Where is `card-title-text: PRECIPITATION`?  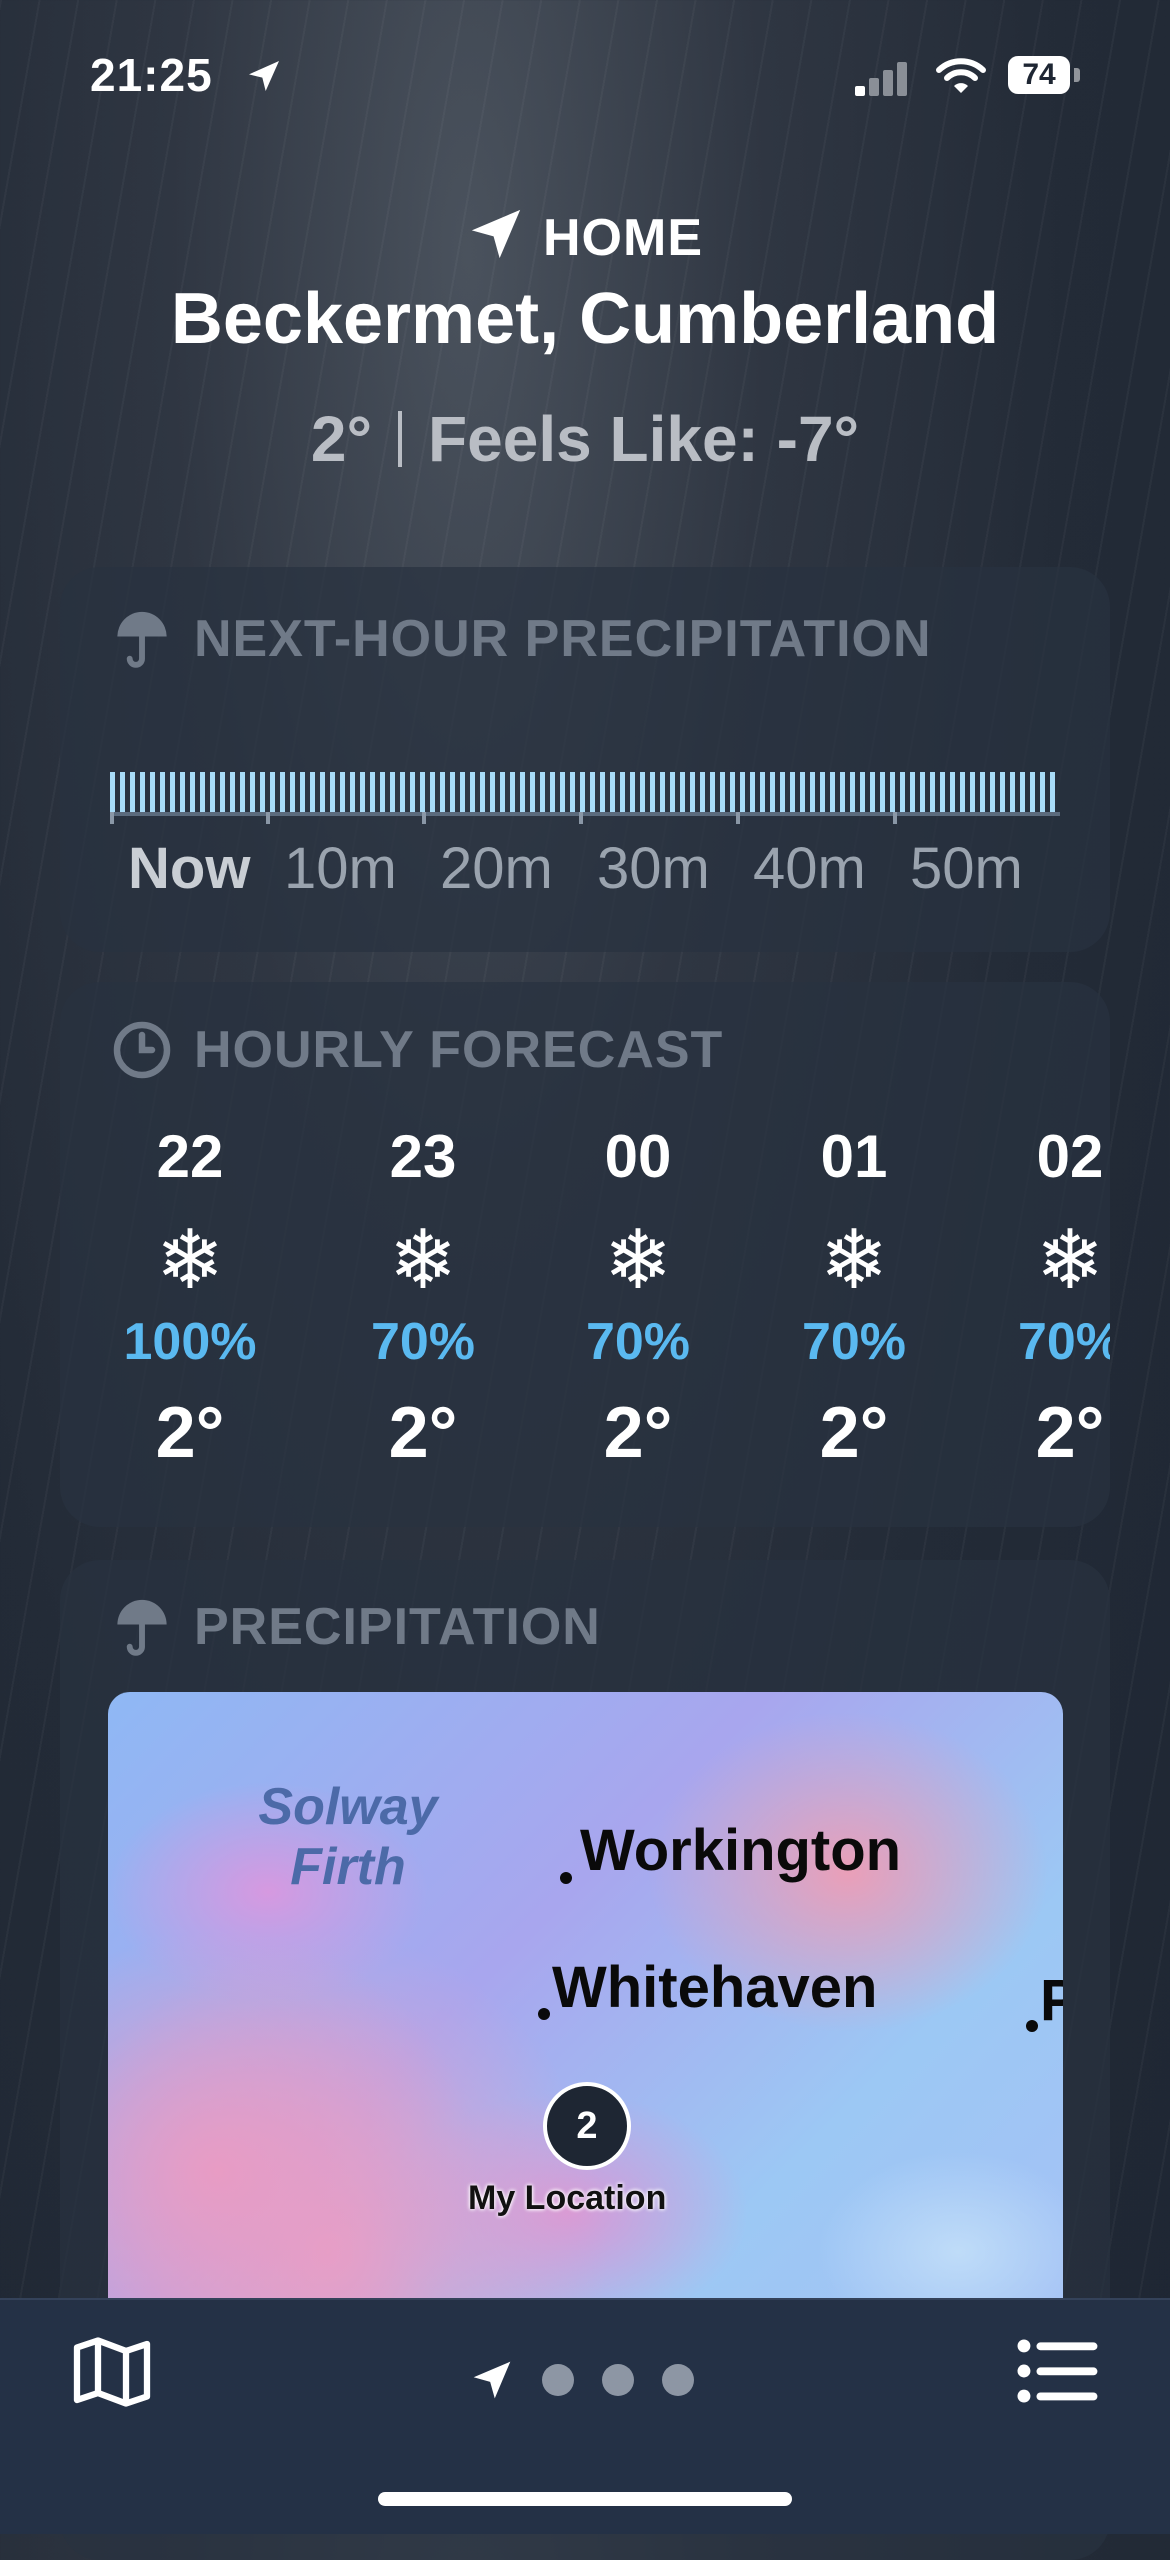 card-title-text: PRECIPITATION is located at coordinates (397, 1627).